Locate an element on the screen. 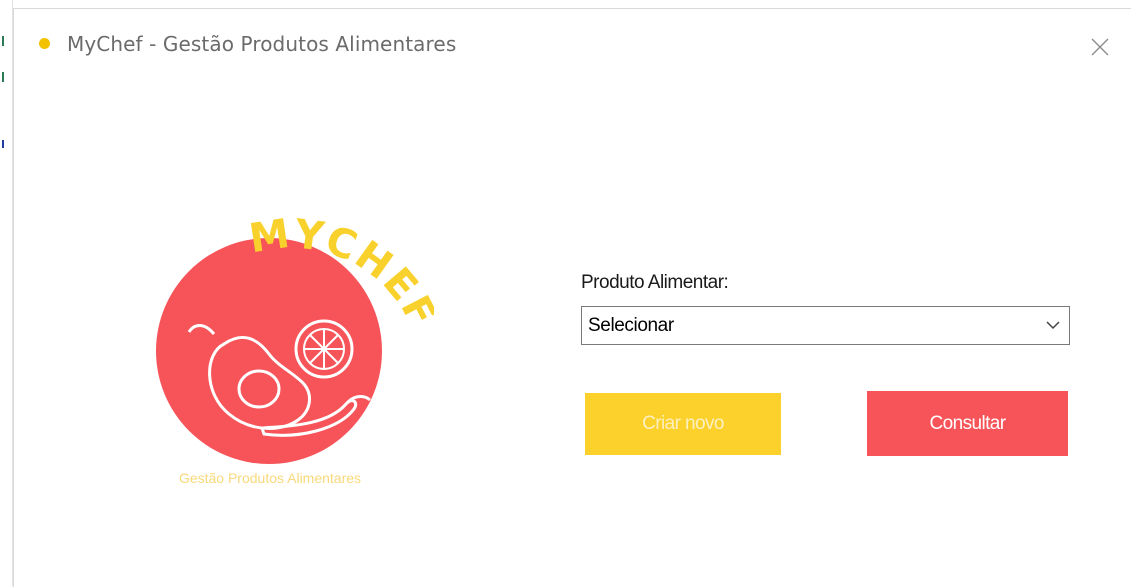 The width and height of the screenshot is (1131, 587). chevron-down-icon is located at coordinates (1053, 325).